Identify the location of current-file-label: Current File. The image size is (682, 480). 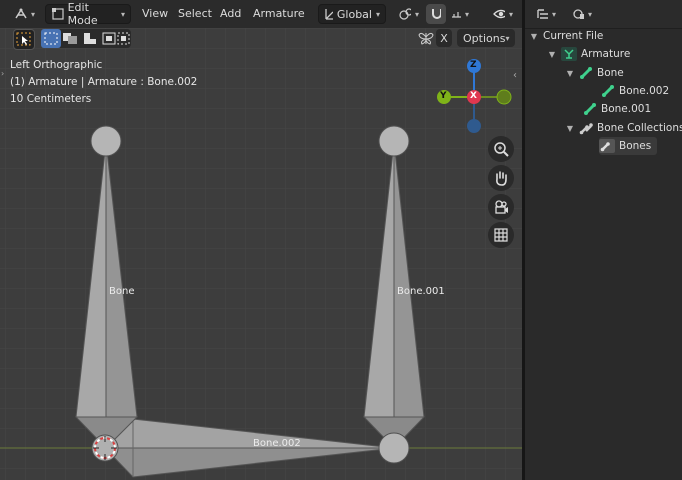
(573, 36).